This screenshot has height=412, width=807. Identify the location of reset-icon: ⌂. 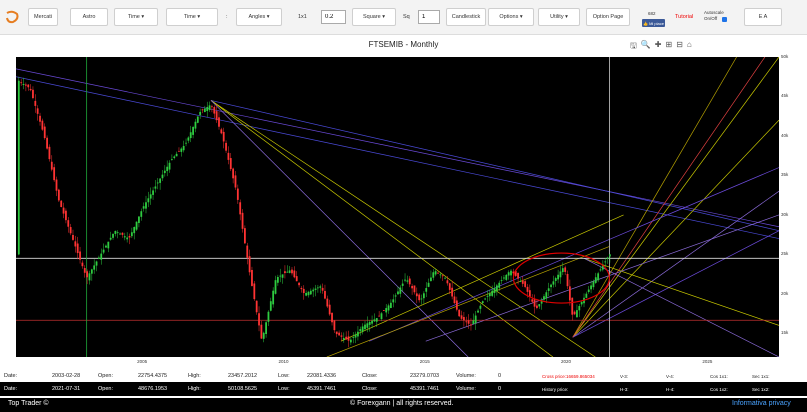
(689, 47).